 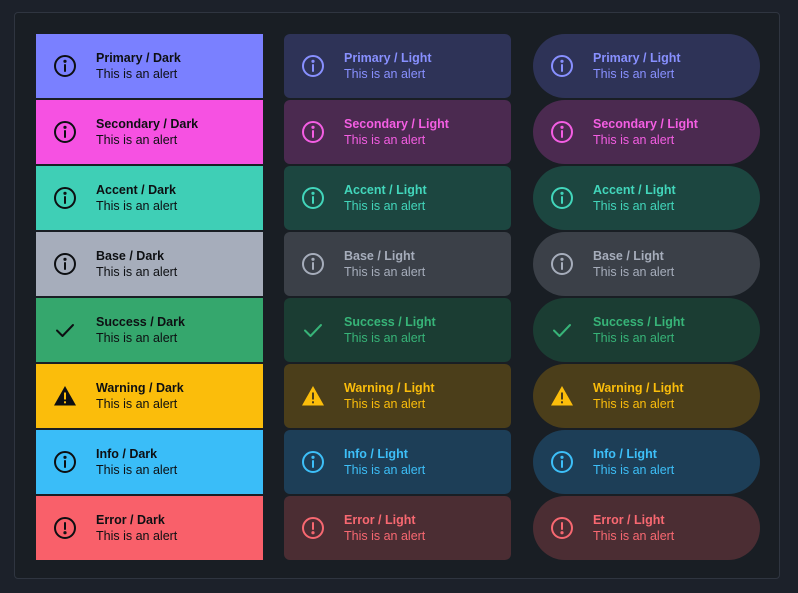 I want to click on alert-title: Warning / Dark, so click(x=140, y=388).